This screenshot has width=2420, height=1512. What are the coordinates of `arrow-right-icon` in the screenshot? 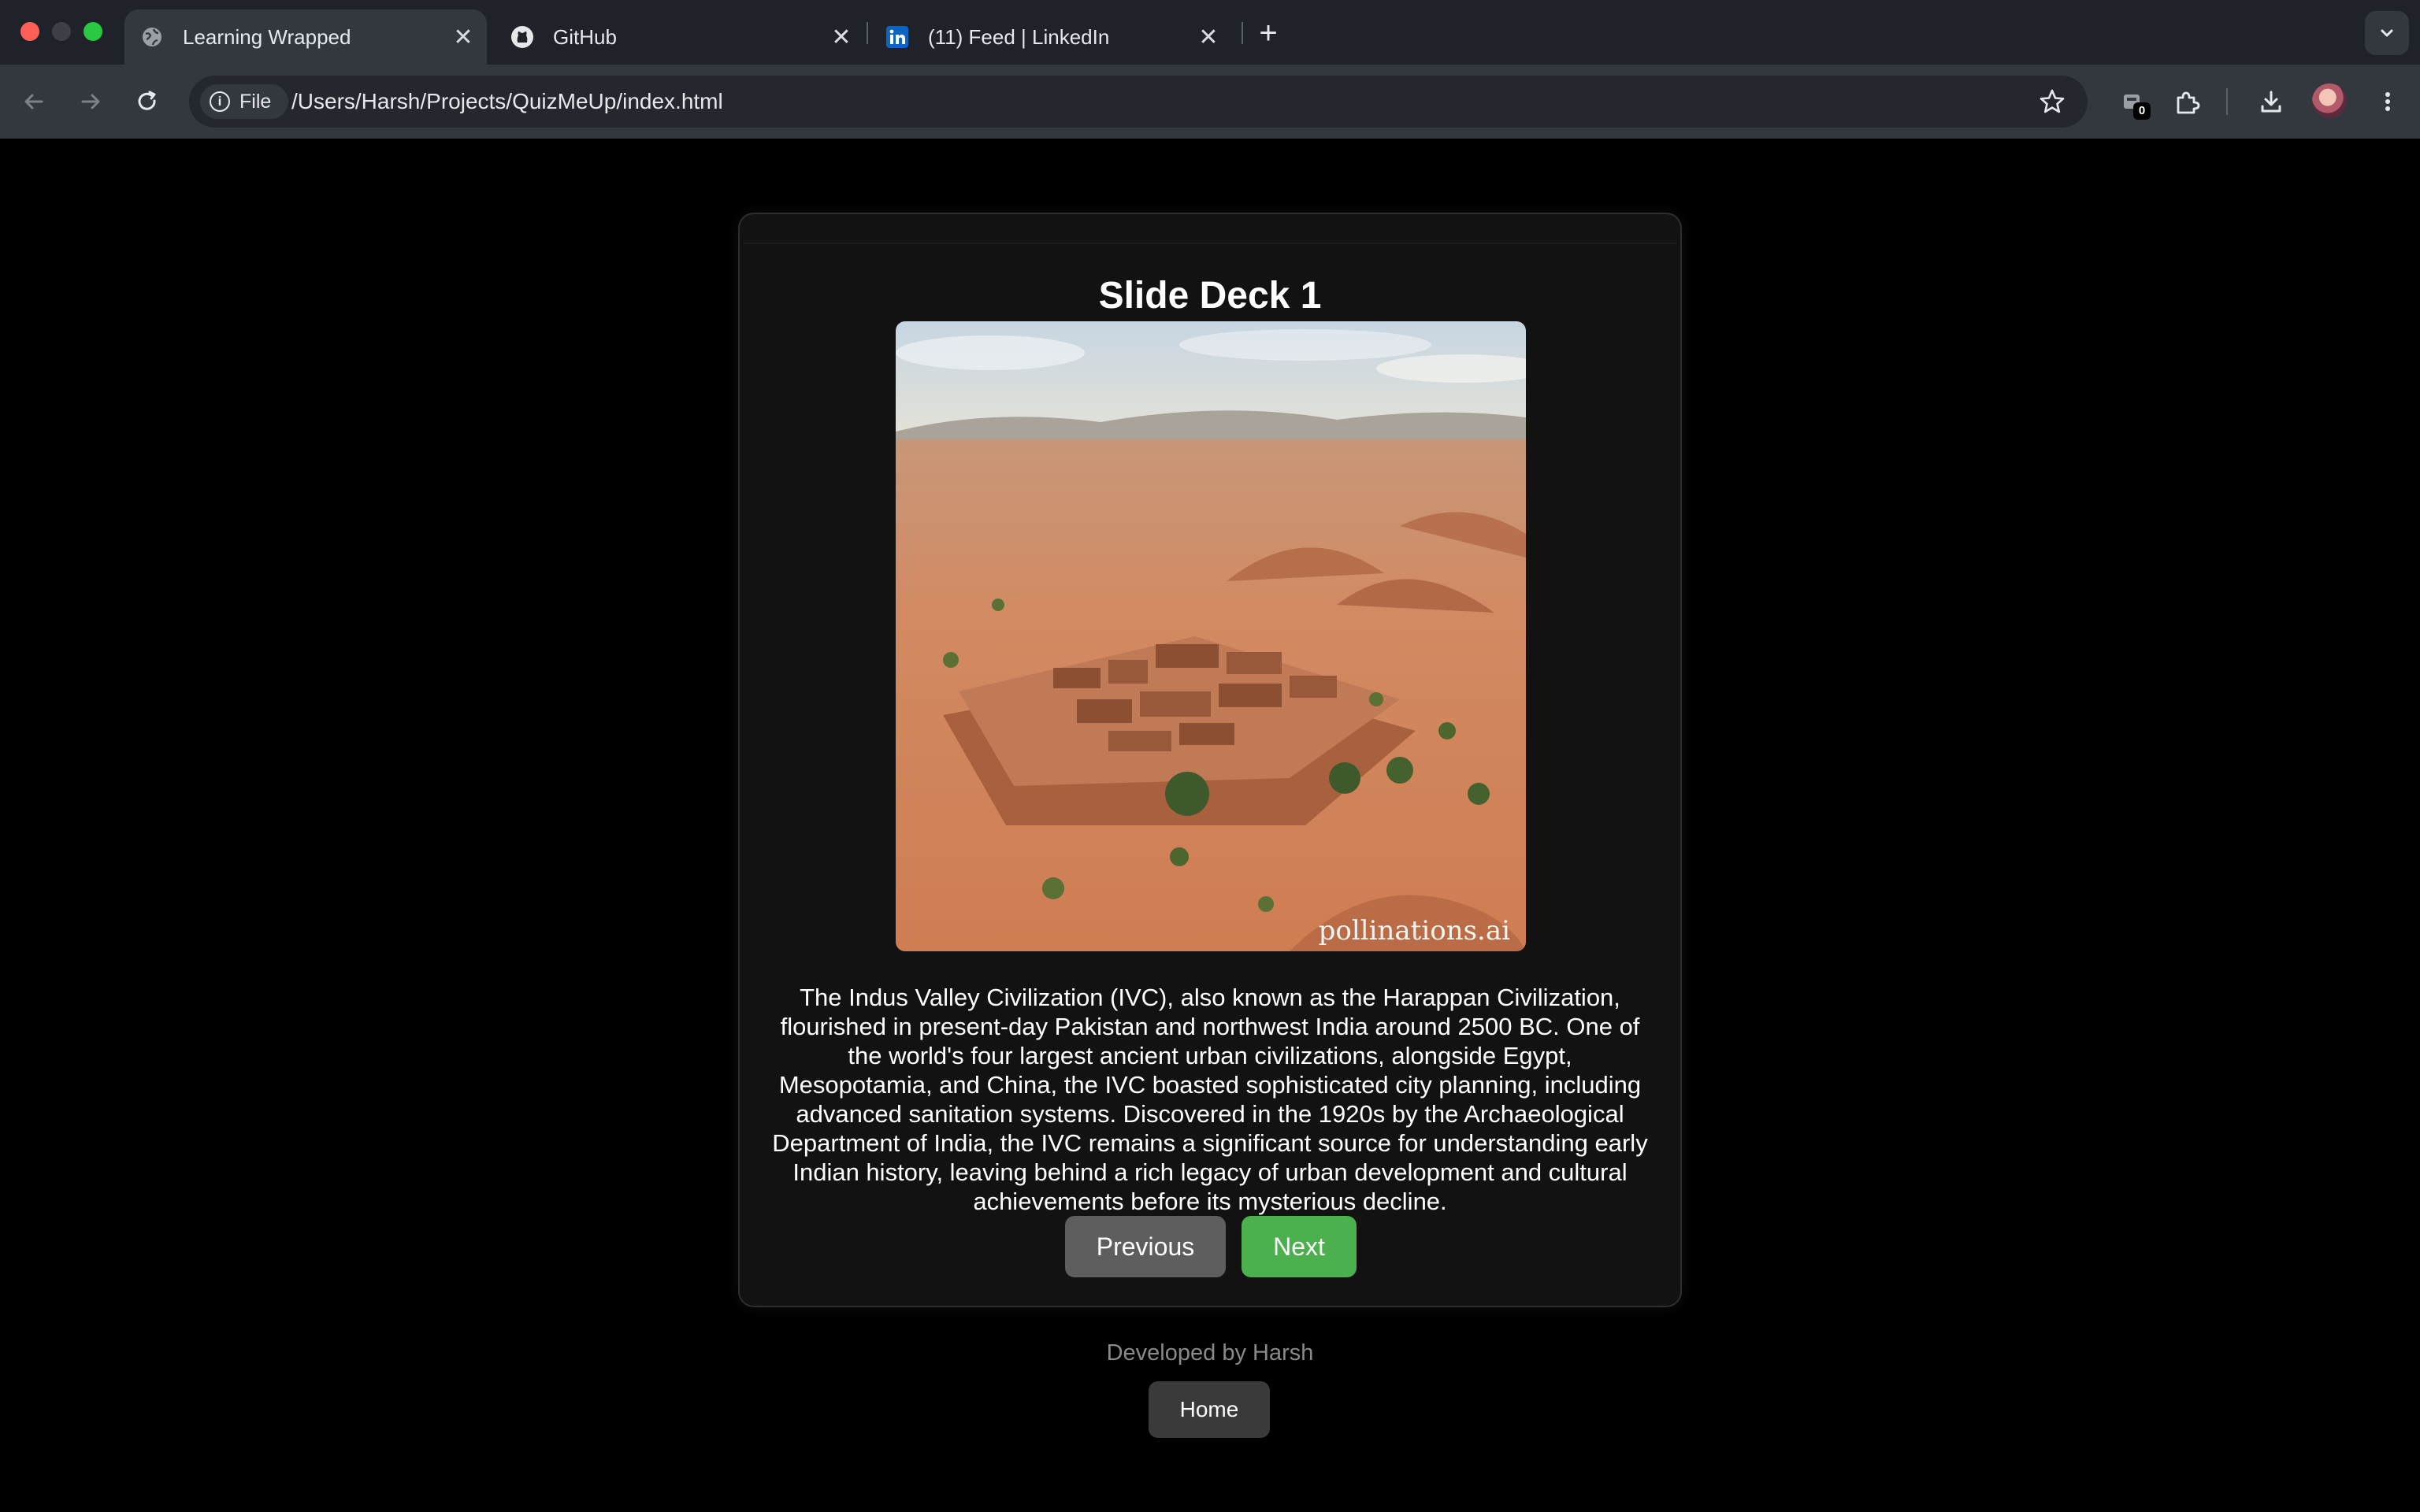 It's located at (90, 101).